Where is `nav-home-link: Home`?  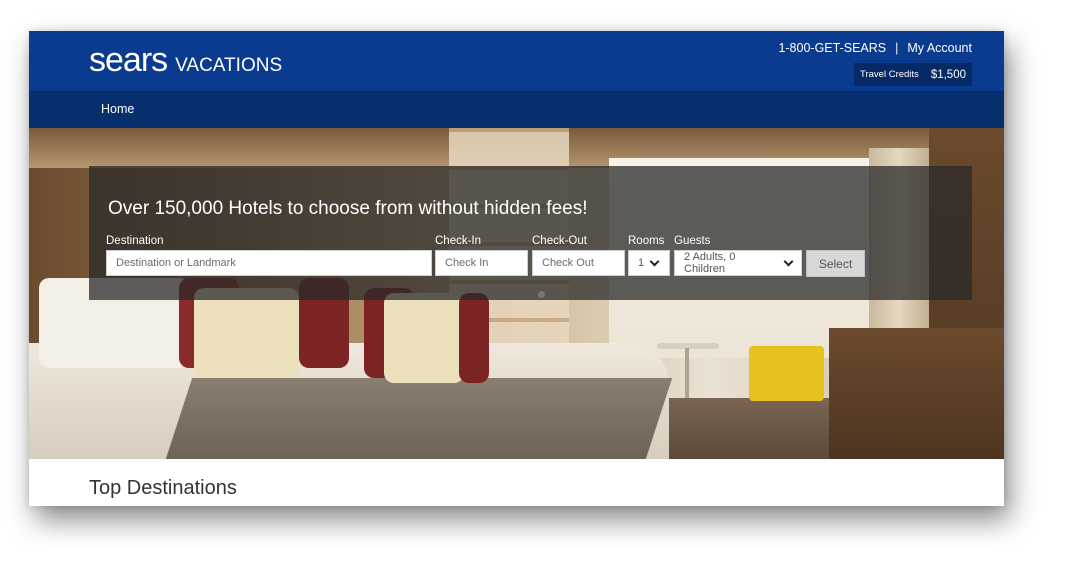
nav-home-link: Home is located at coordinates (117, 109).